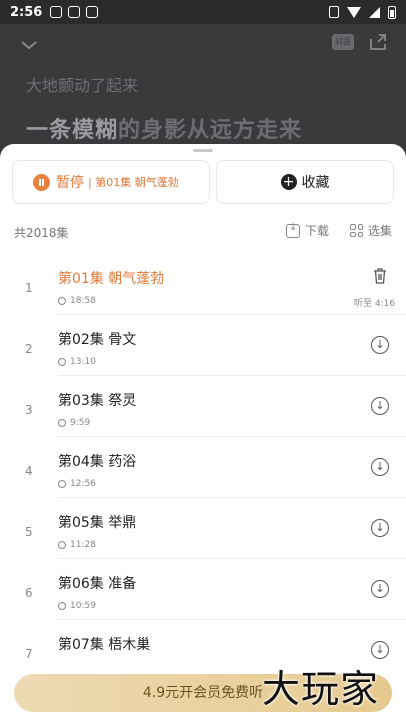 Image resolution: width=406 pixels, height=721 pixels. What do you see at coordinates (111, 279) in the screenshot?
I see `episode-title: 第01集 朝气蓬勃` at bounding box center [111, 279].